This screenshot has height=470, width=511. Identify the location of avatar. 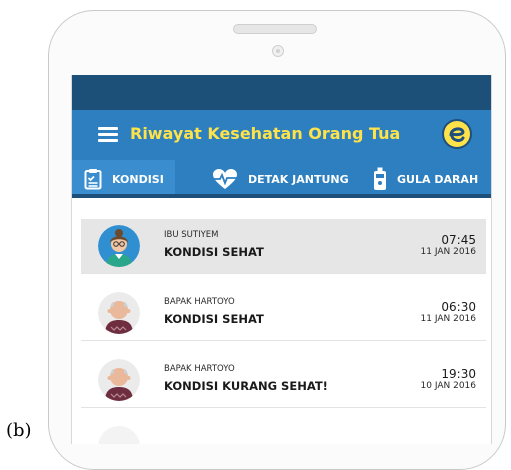
(119, 435).